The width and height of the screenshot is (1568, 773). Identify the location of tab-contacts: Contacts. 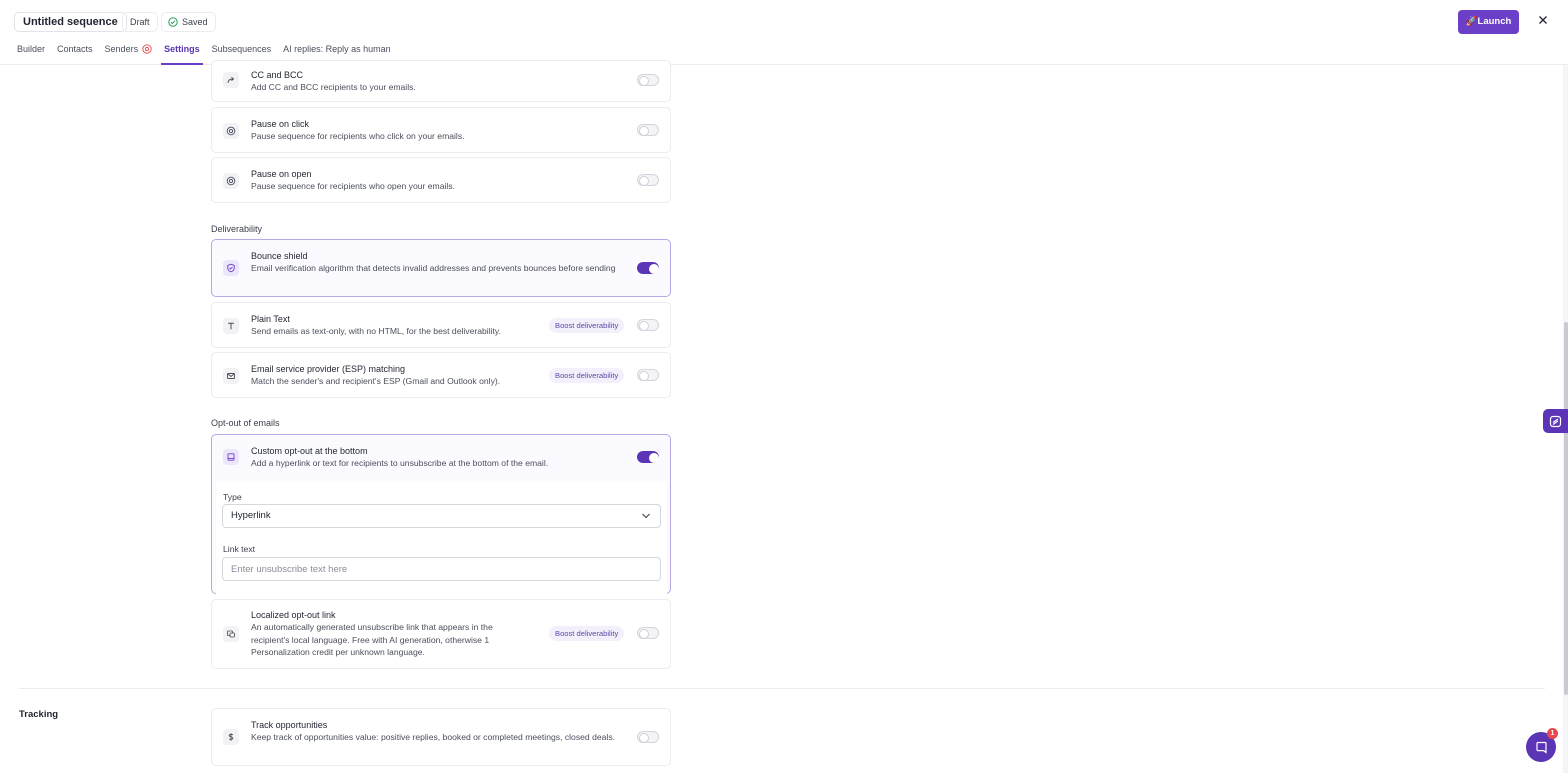
(75, 53).